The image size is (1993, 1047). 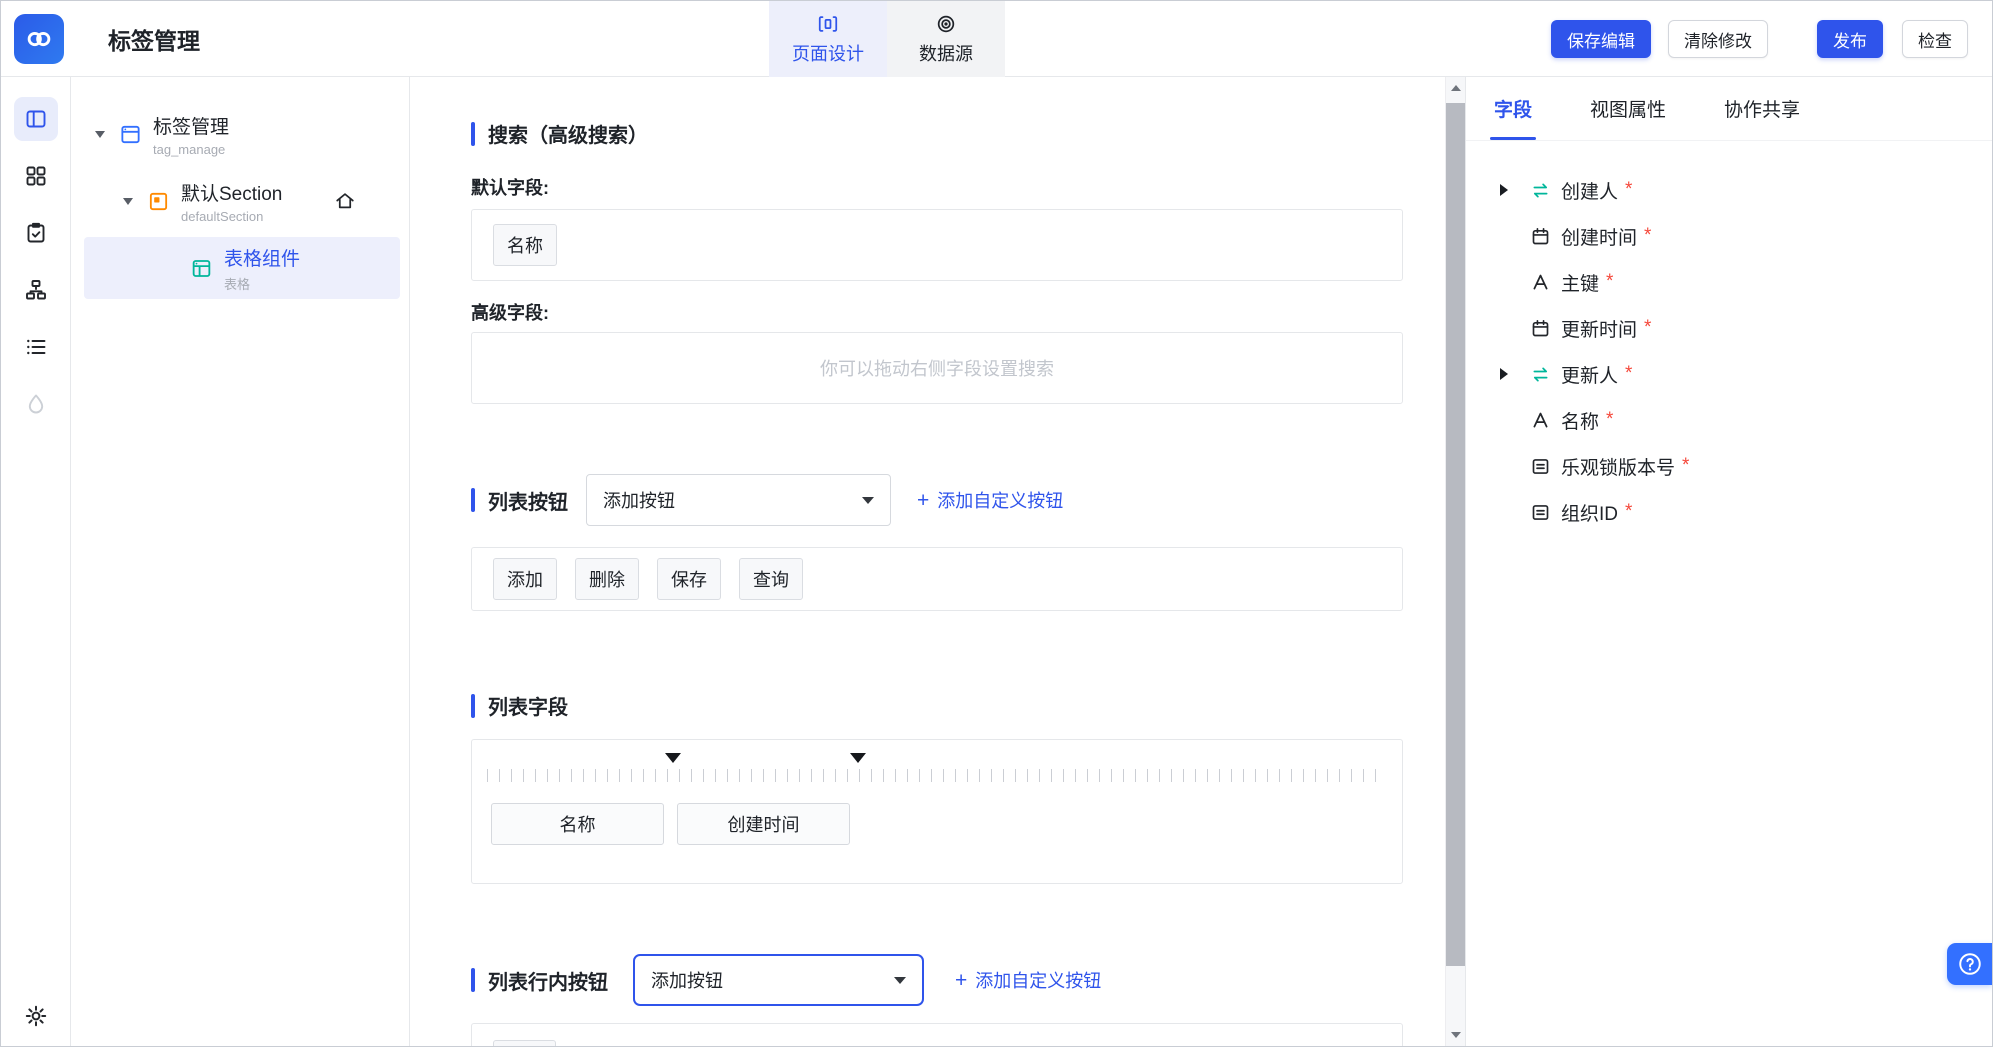 I want to click on layout-panel-icon, so click(x=36, y=119).